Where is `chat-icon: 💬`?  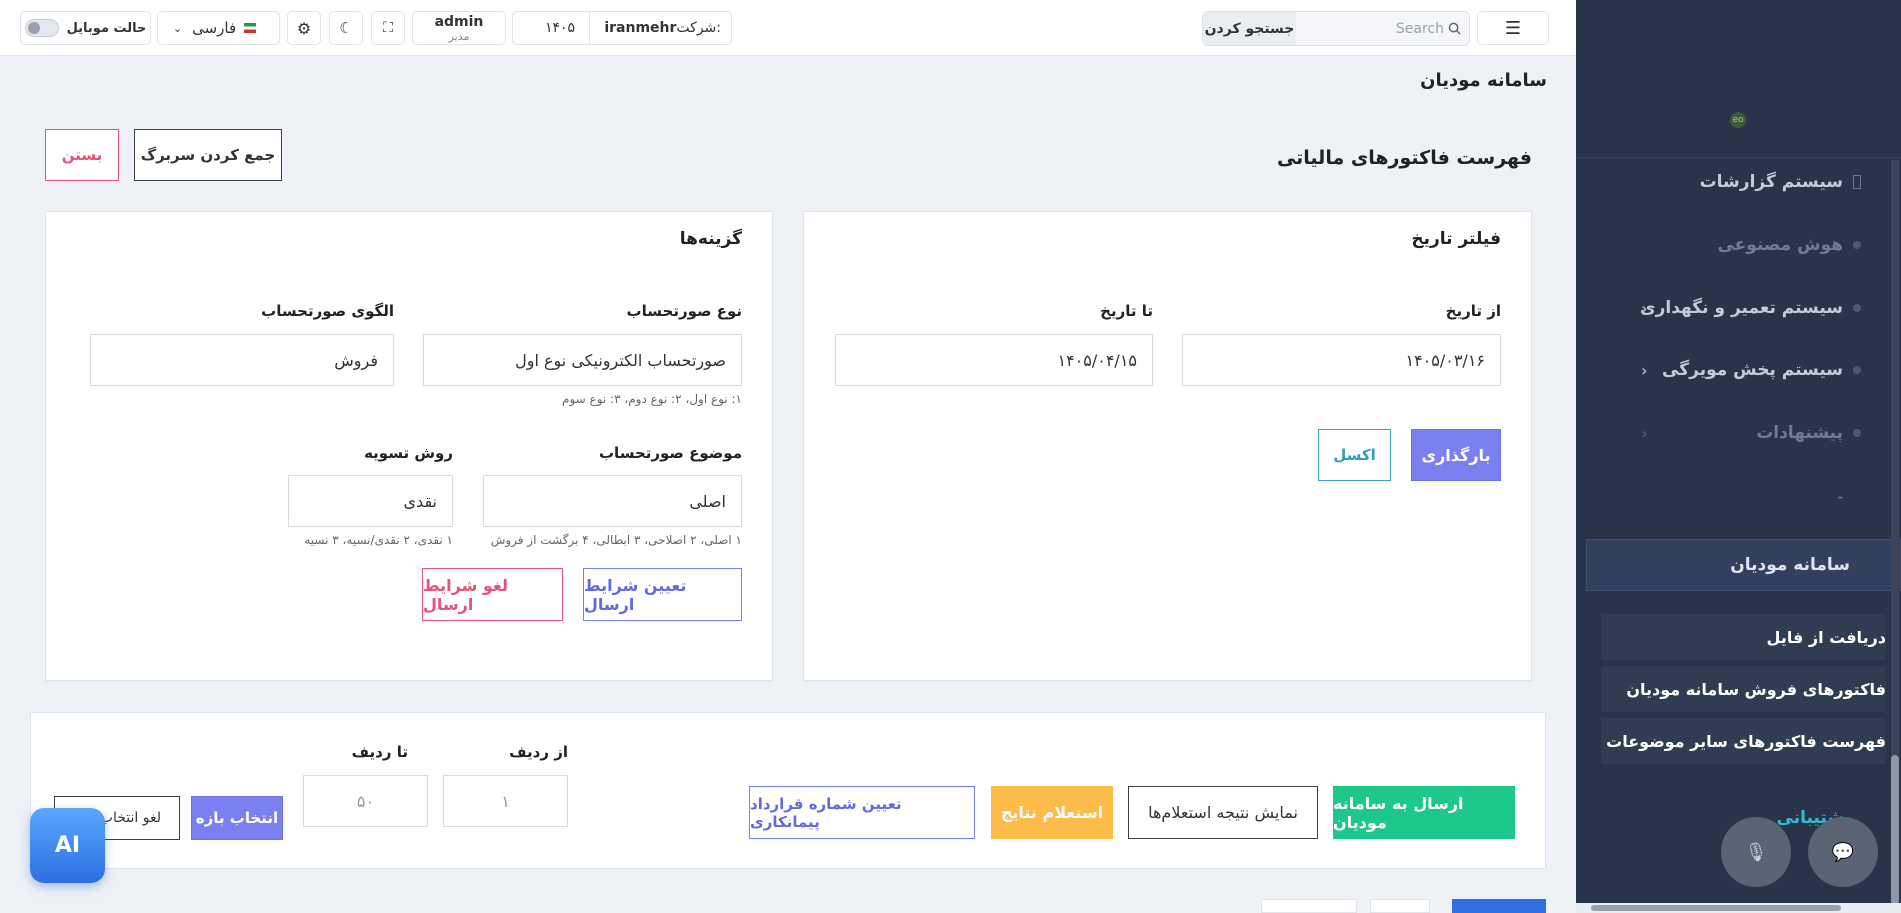
chat-icon: 💬 is located at coordinates (1843, 852).